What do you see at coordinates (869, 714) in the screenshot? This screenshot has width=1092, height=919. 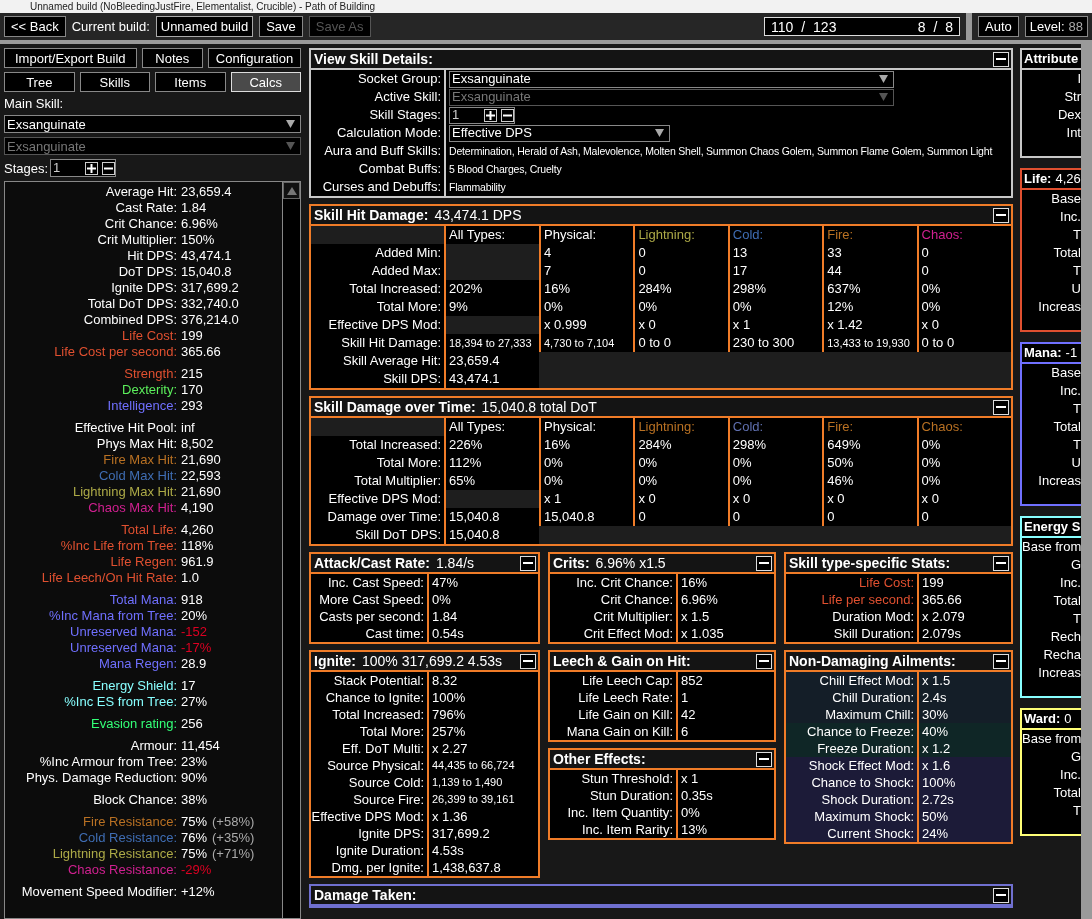 I see `stat-label: Maximum Chill:` at bounding box center [869, 714].